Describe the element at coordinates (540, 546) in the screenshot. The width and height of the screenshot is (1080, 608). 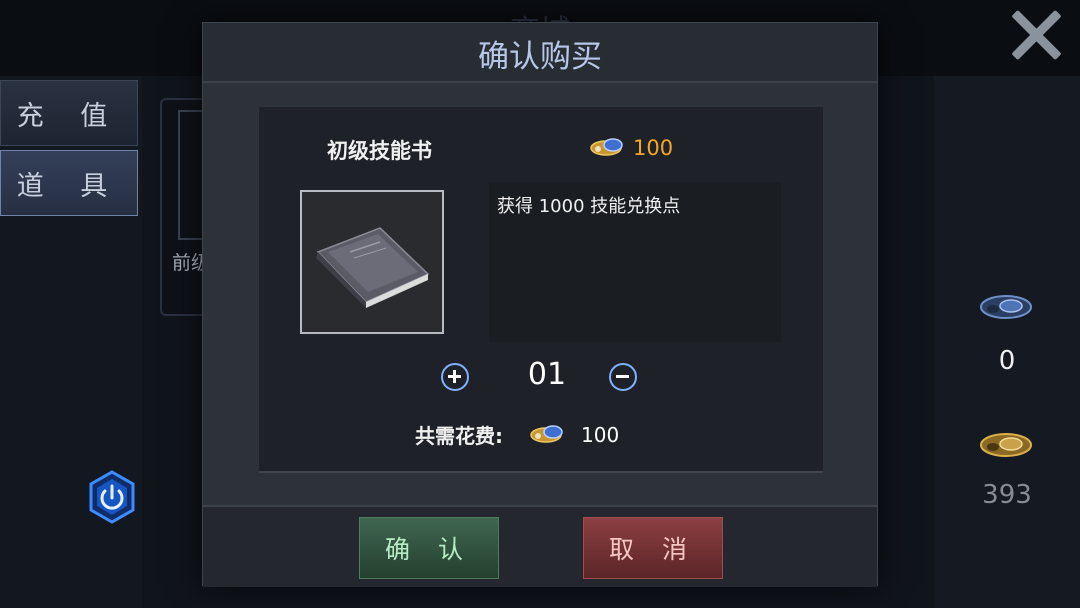
I see `dialog-footer: 确 认 取 消` at that location.